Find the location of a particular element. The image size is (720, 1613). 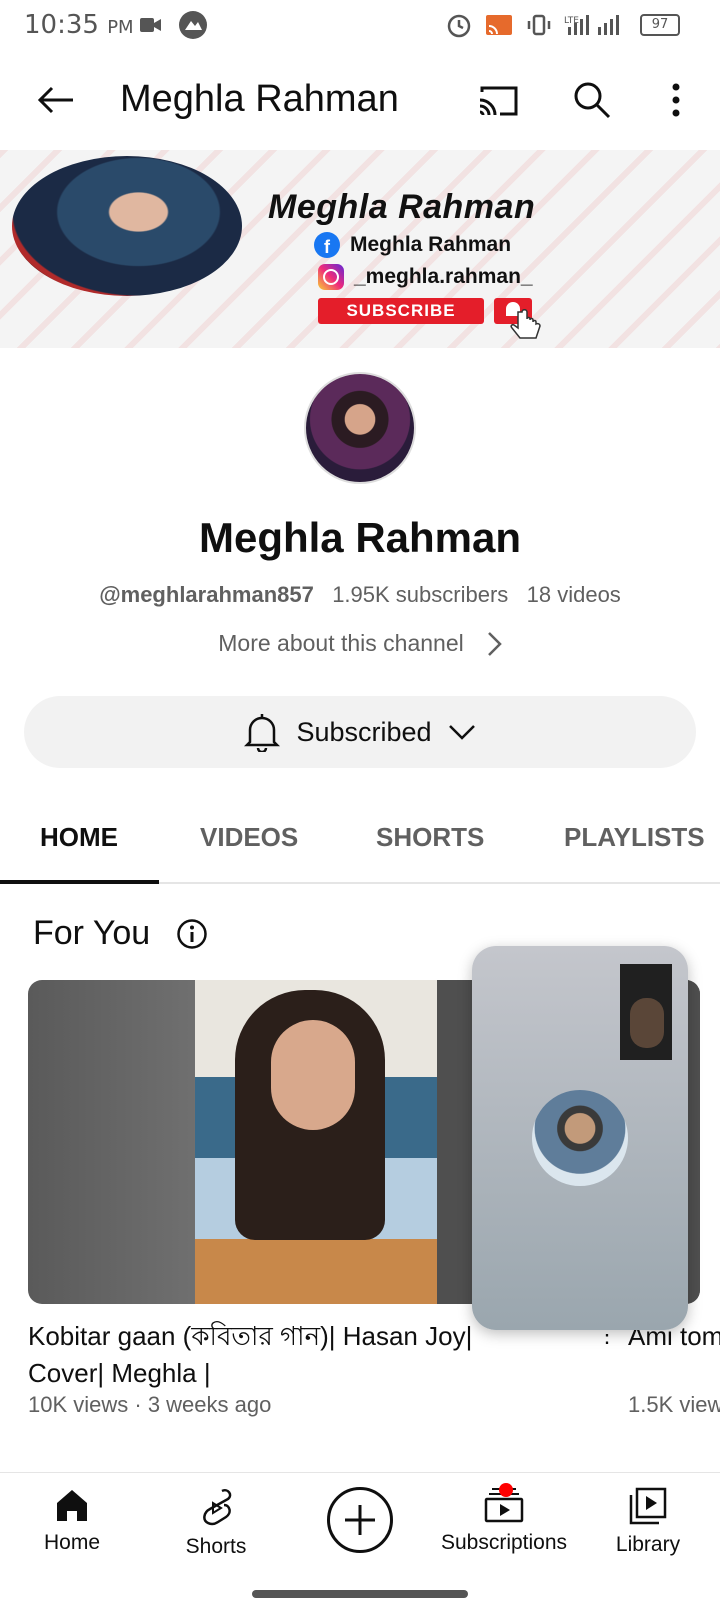

nav-library: Library is located at coordinates (648, 1522).